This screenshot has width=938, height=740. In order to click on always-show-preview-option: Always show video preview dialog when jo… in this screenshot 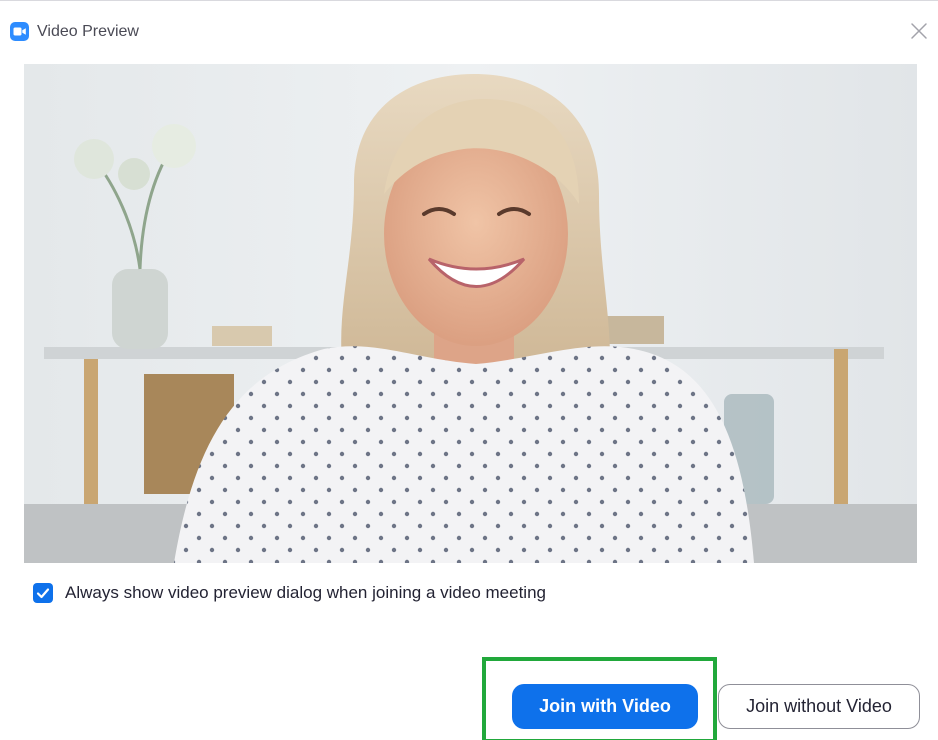, I will do `click(289, 593)`.